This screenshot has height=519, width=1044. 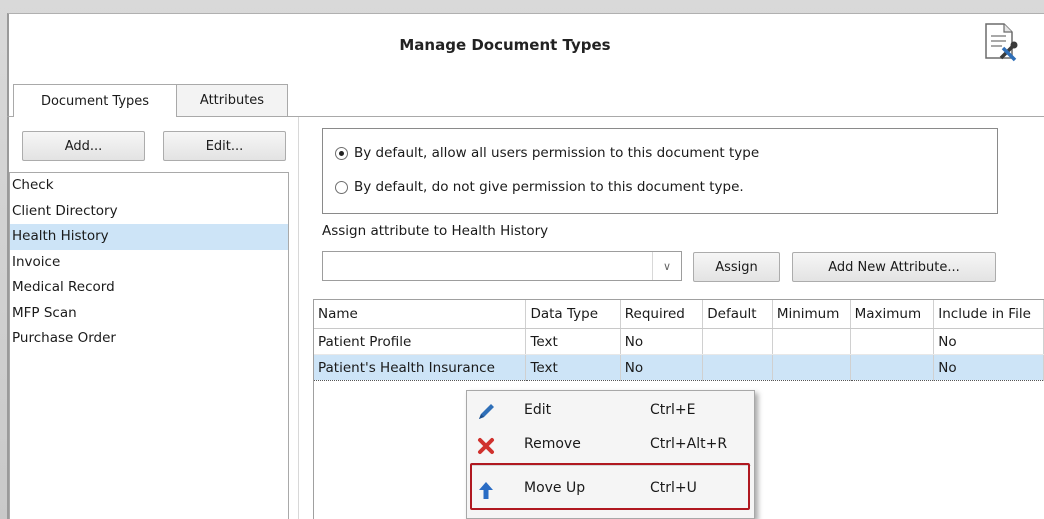 I want to click on list-item: Purchase Order, so click(x=149, y=339).